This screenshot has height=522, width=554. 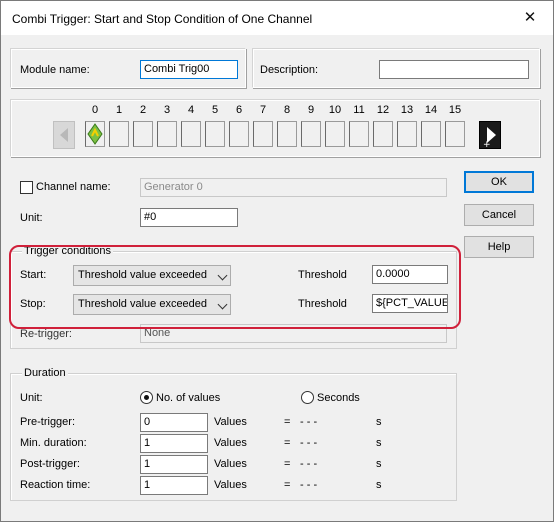 I want to click on reaction-time-computed: - - -, so click(x=309, y=485).